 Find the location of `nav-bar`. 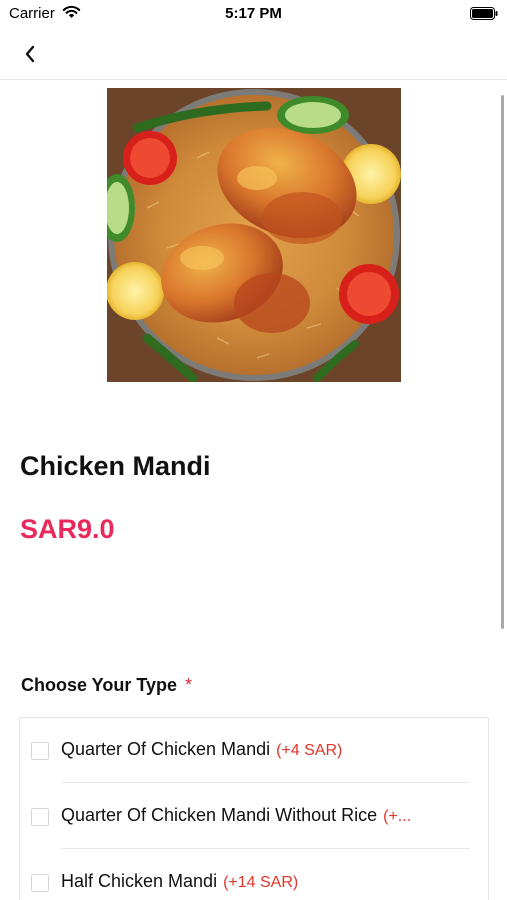

nav-bar is located at coordinates (253, 54).